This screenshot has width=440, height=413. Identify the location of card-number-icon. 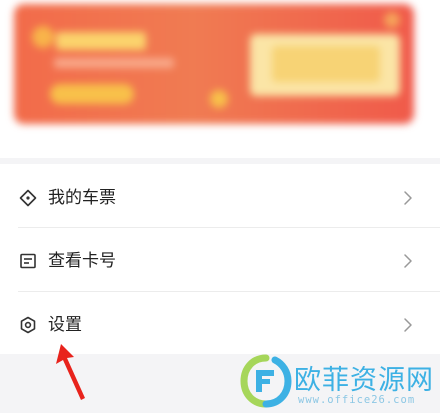
(28, 261).